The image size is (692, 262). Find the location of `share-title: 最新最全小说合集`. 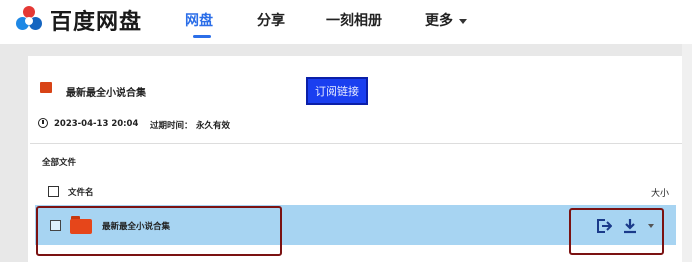

share-title: 最新最全小说合集 is located at coordinates (106, 93).